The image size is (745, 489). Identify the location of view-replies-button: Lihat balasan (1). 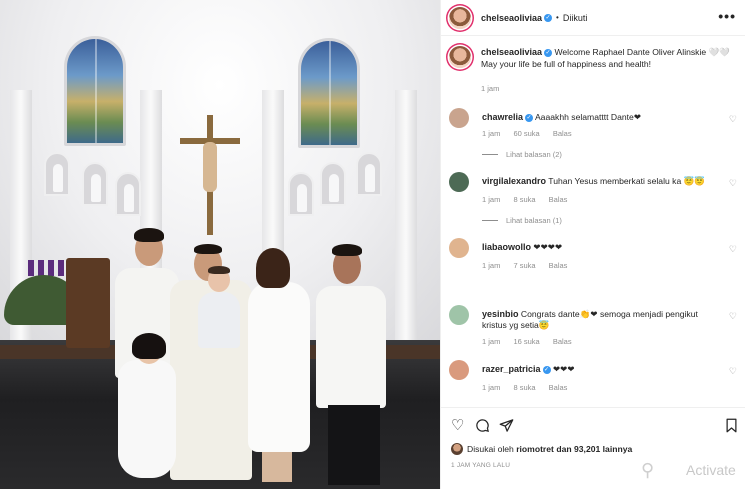
(522, 220).